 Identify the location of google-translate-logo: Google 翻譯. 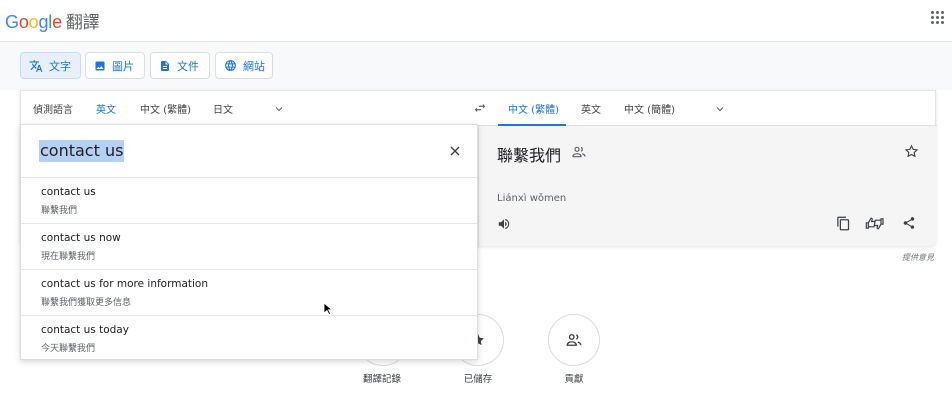
(52, 20).